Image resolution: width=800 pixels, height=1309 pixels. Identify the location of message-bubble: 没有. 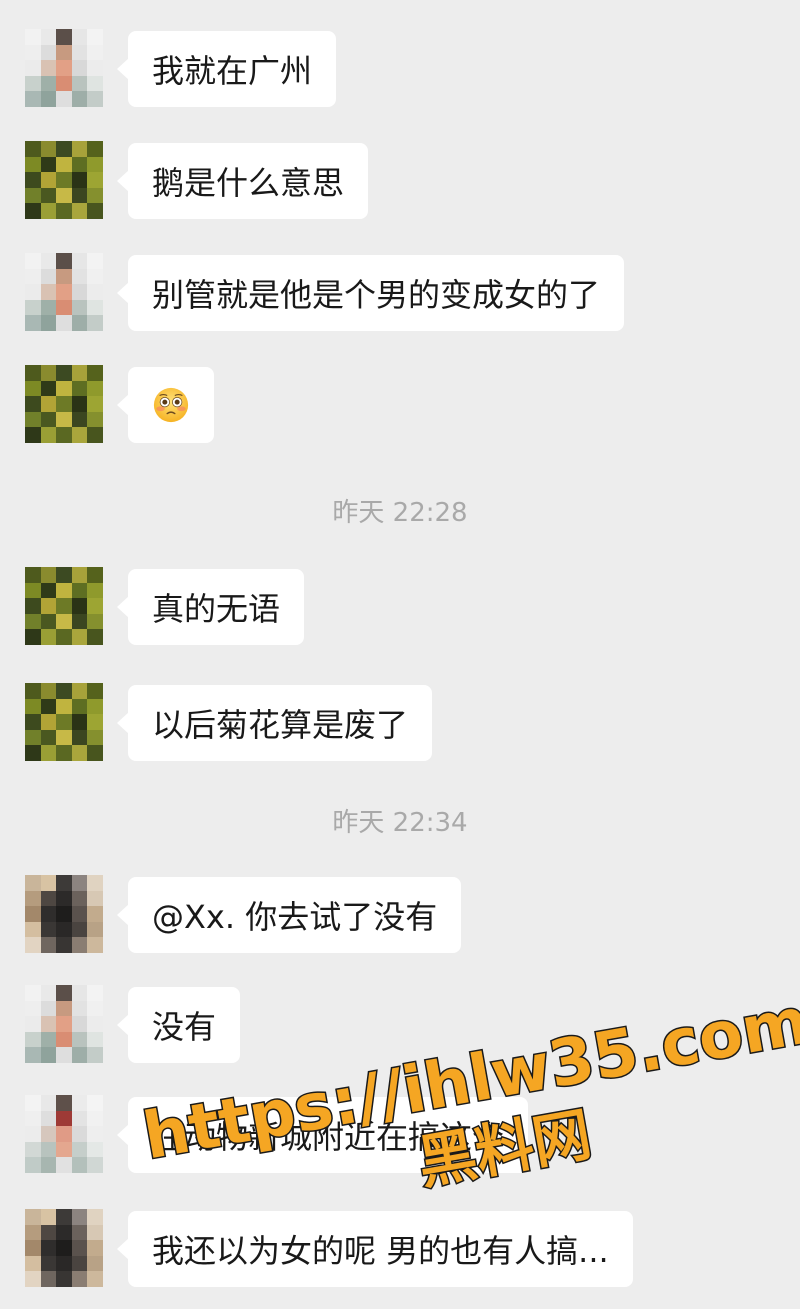
(178, 1025).